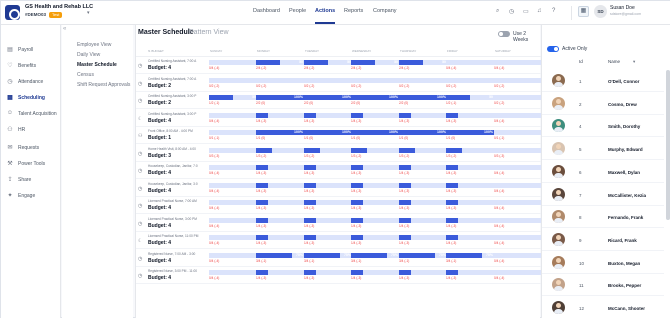  What do you see at coordinates (31, 66) in the screenshot?
I see `sidebar-item-benefits: ♡ Benefits` at bounding box center [31, 66].